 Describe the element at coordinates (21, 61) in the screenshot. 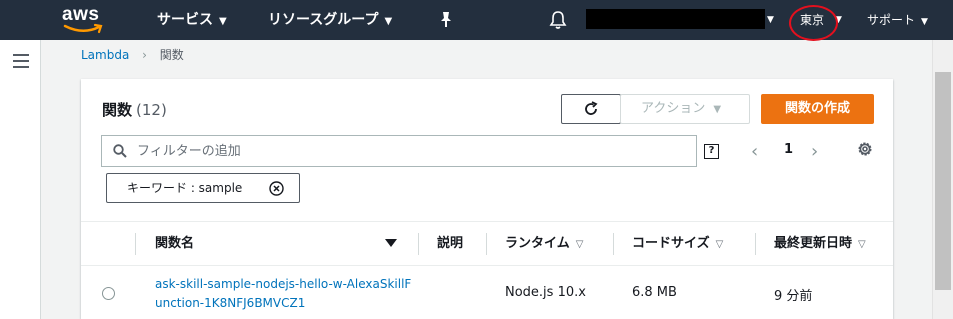

I see `menu-icon` at that location.